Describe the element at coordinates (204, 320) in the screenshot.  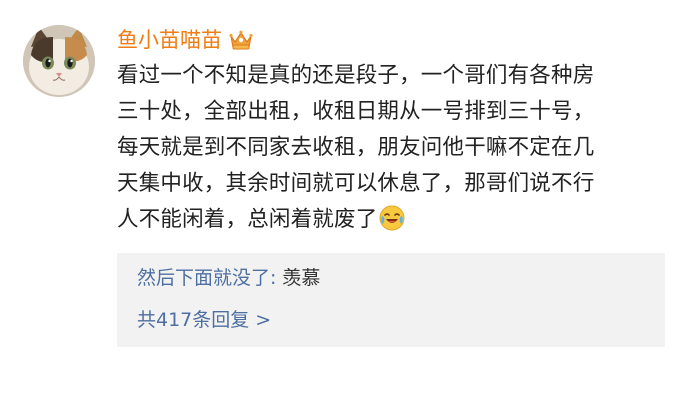
I see `view-all-replies-link: 共417条回复 >` at that location.